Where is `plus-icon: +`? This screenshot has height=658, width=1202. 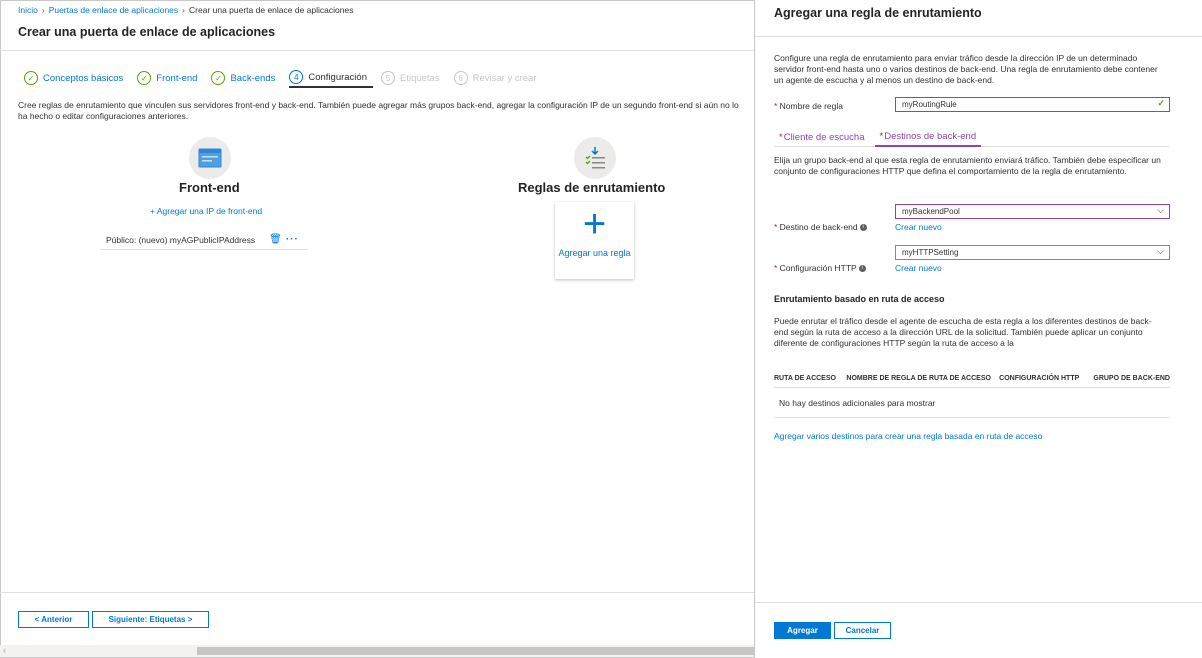 plus-icon: + is located at coordinates (594, 224).